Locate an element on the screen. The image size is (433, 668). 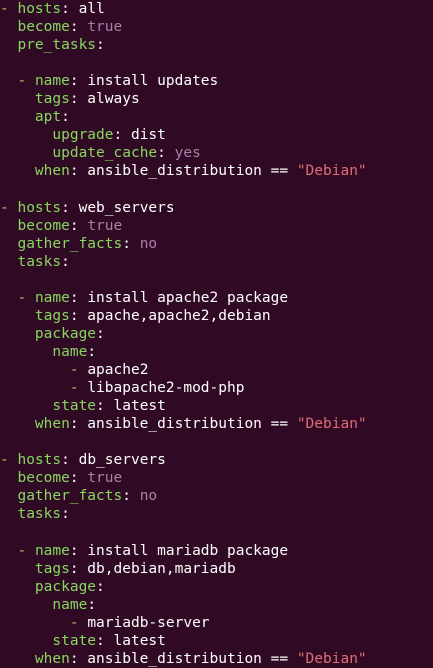
token-key: apt is located at coordinates (48, 117).